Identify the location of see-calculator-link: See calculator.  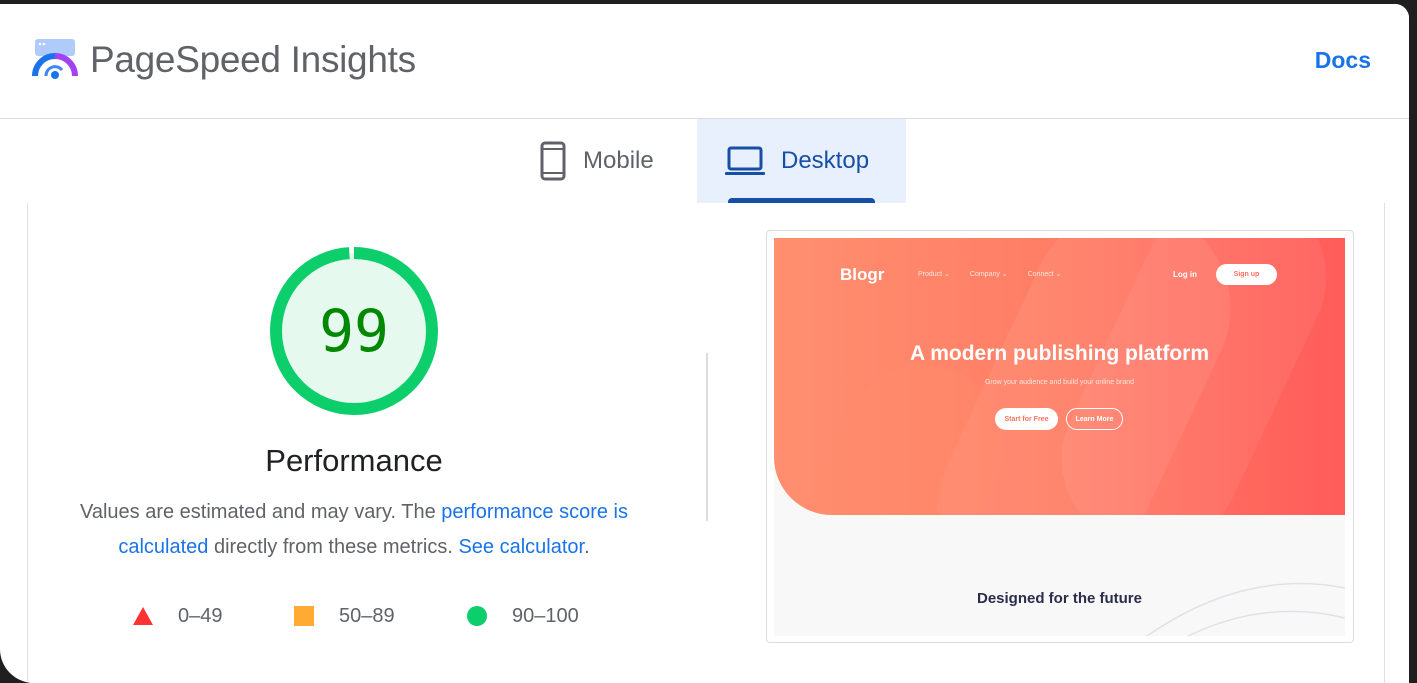
(521, 547).